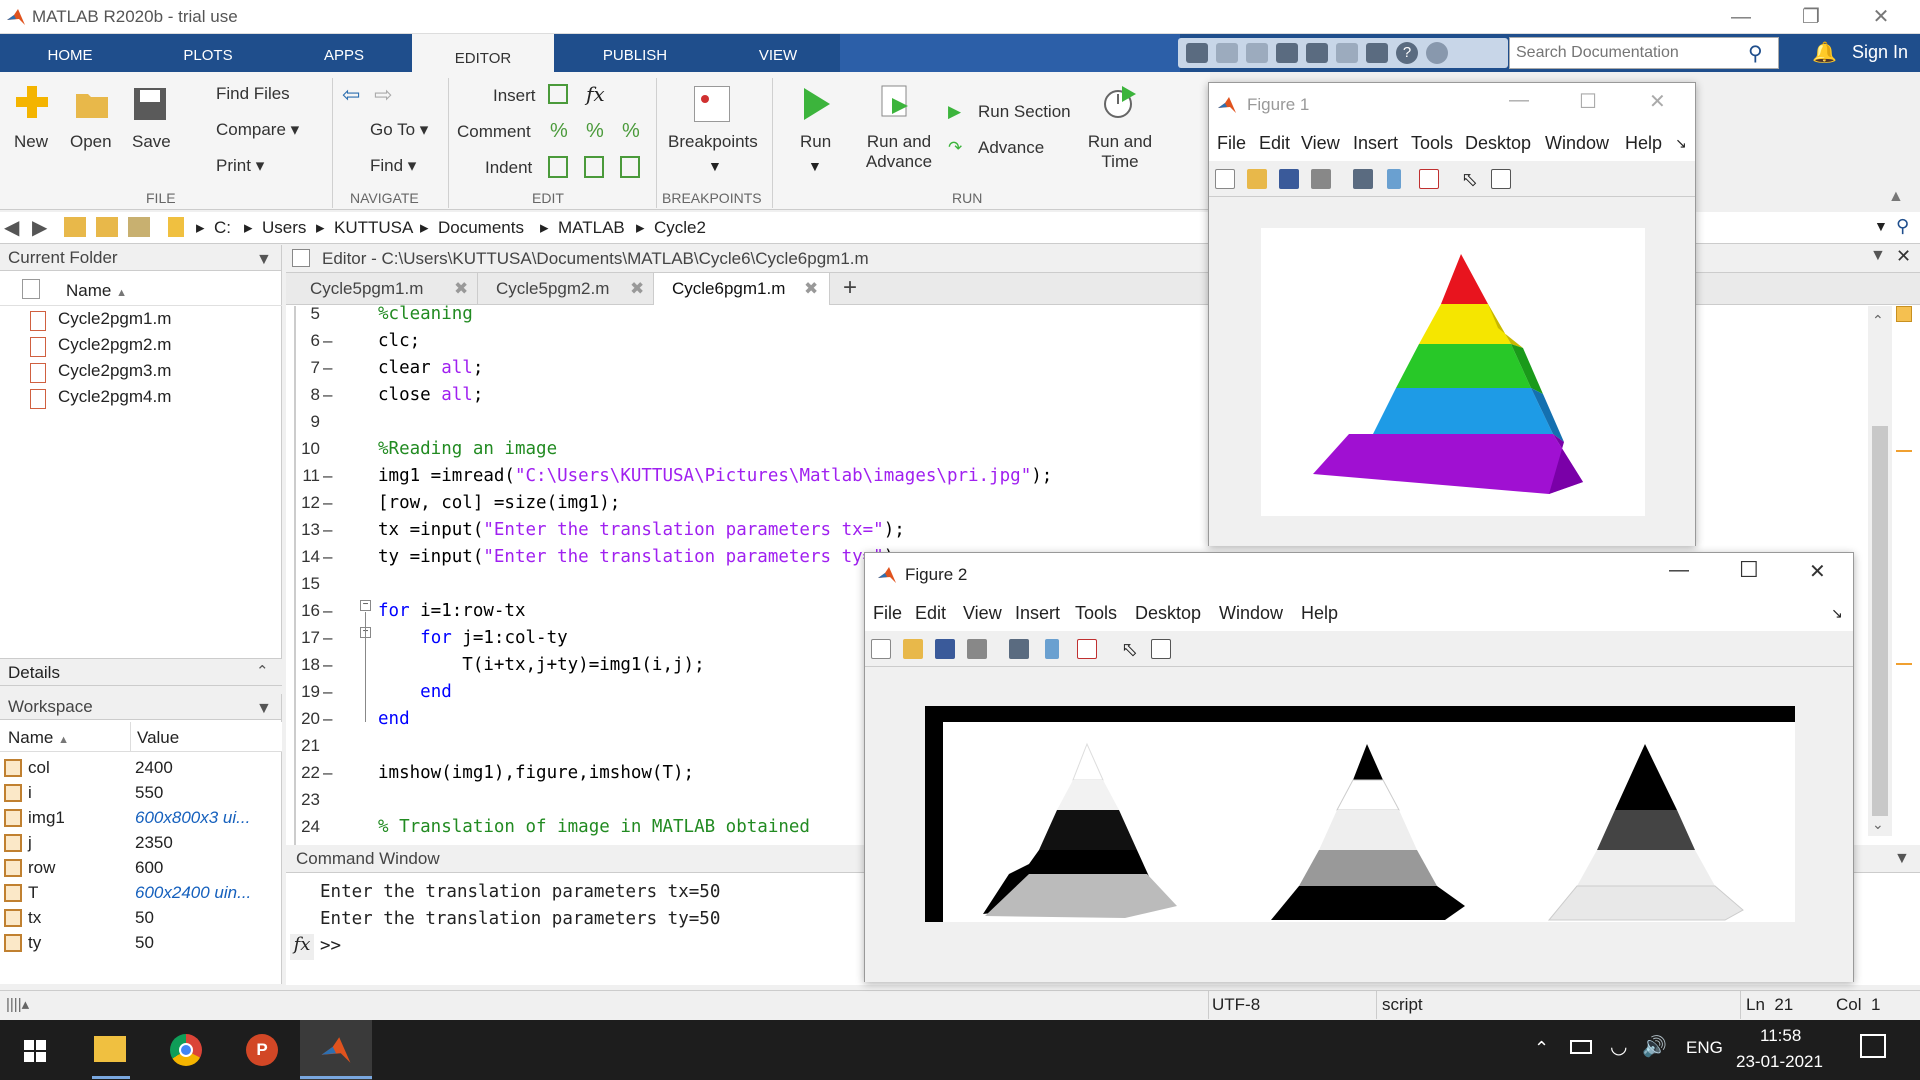 The width and height of the screenshot is (1920, 1080). What do you see at coordinates (778, 53) in the screenshot?
I see `tab-view: VIEW` at bounding box center [778, 53].